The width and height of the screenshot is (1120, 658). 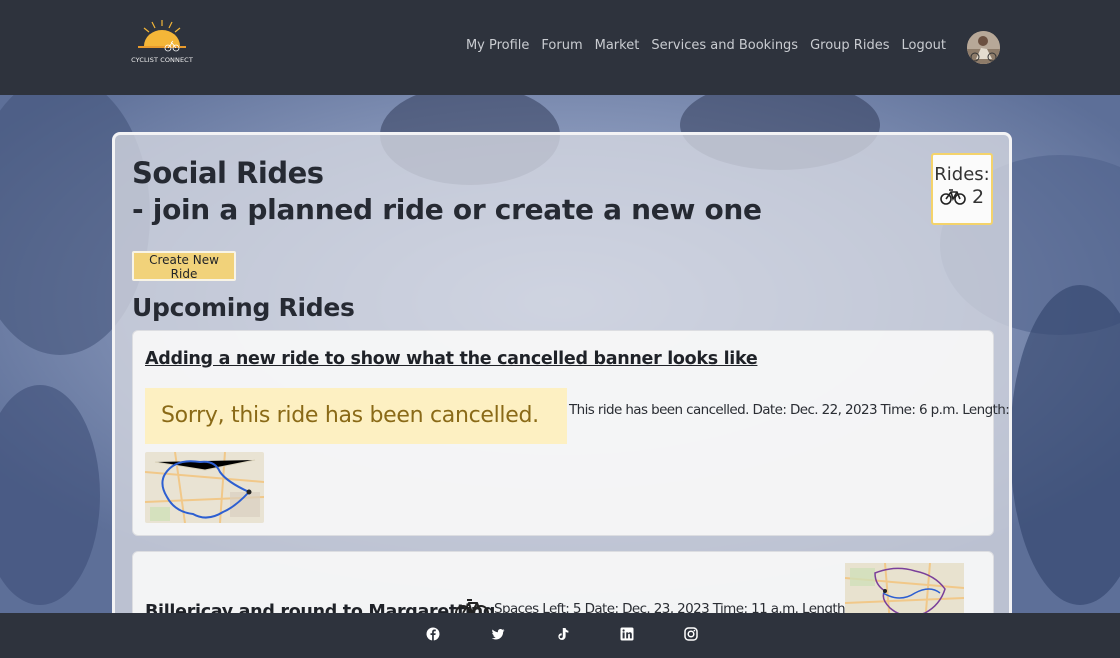 What do you see at coordinates (849, 45) in the screenshot?
I see `nav-group-rides: Group Rides` at bounding box center [849, 45].